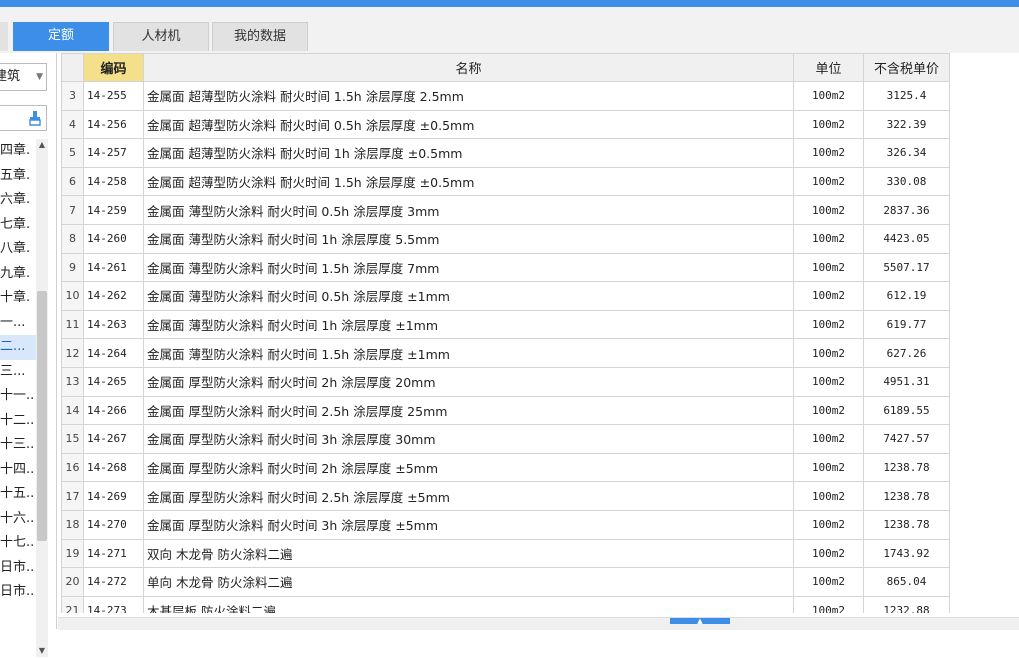 The height and width of the screenshot is (659, 1019). Describe the element at coordinates (468, 210) in the screenshot. I see `cell-name: 金属面 薄型防火涂料 耐火时间 0.5h 涂层厚度 3mm` at that location.